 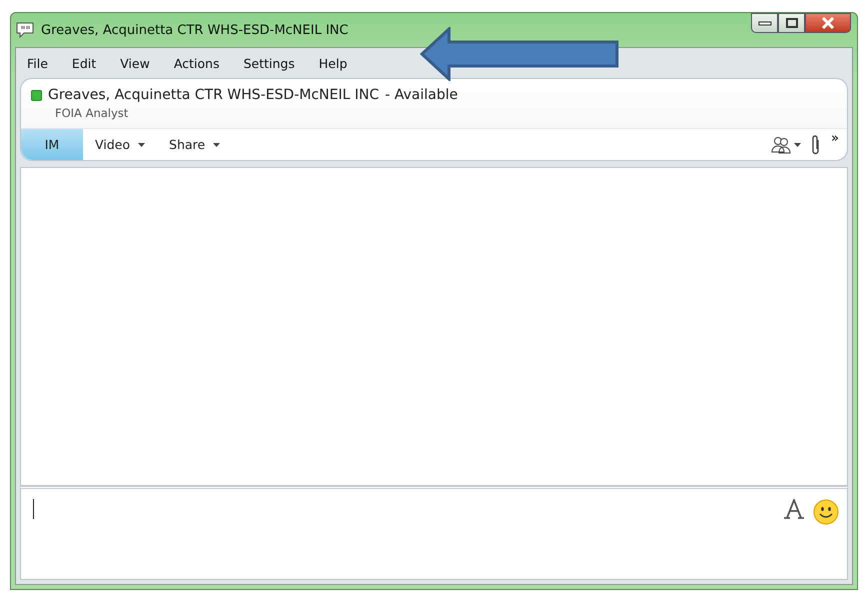 I want to click on paperclip-icon, so click(x=816, y=144).